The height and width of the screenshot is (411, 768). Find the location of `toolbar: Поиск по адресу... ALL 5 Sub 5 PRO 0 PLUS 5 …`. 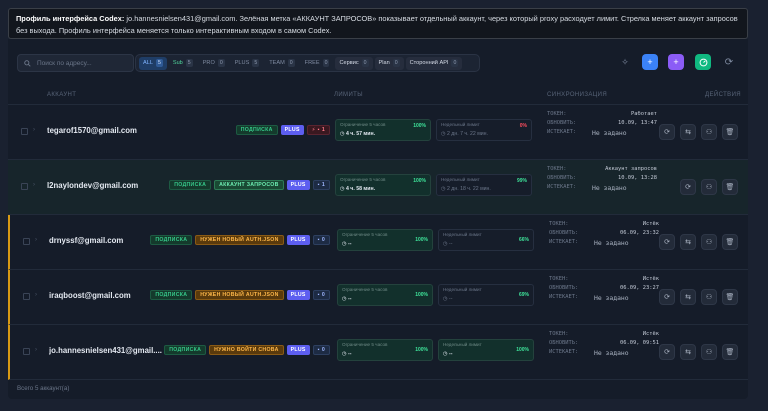

toolbar: Поиск по адресу... ALL 5 Sub 5 PRO 0 PLUS 5 … is located at coordinates (378, 62).